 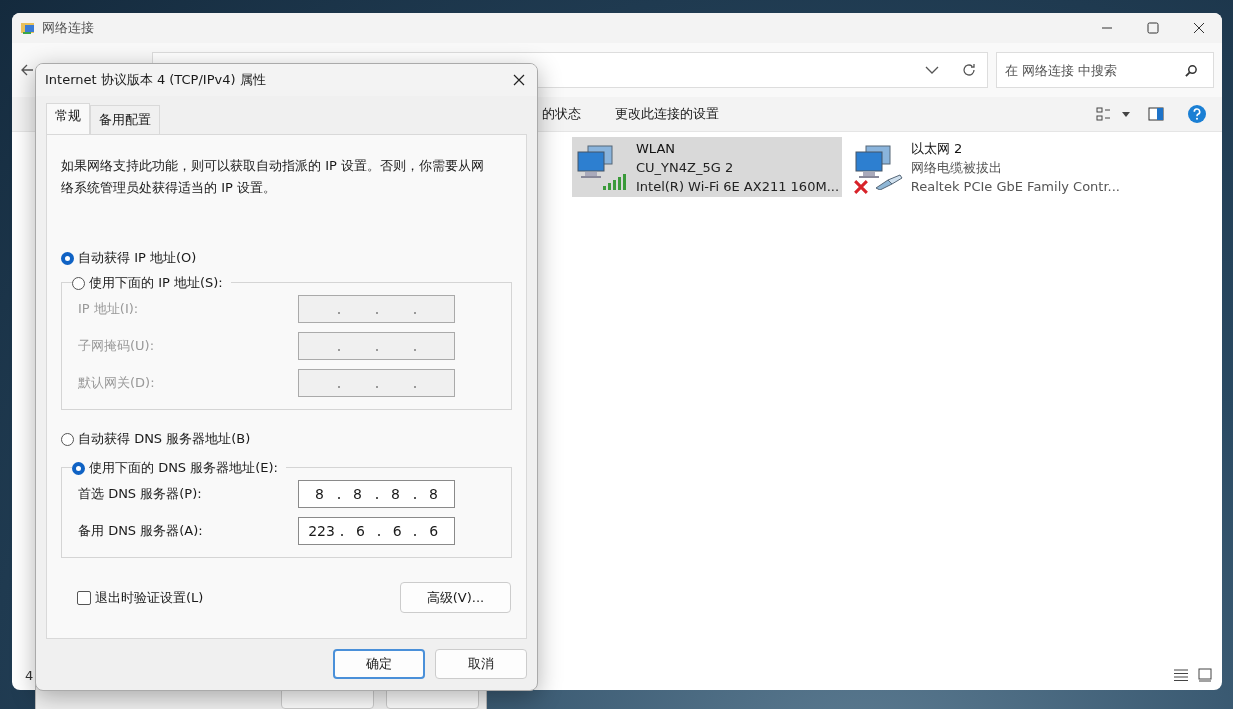 I want to click on field-label: 子网掩码(U):, so click(x=117, y=346).